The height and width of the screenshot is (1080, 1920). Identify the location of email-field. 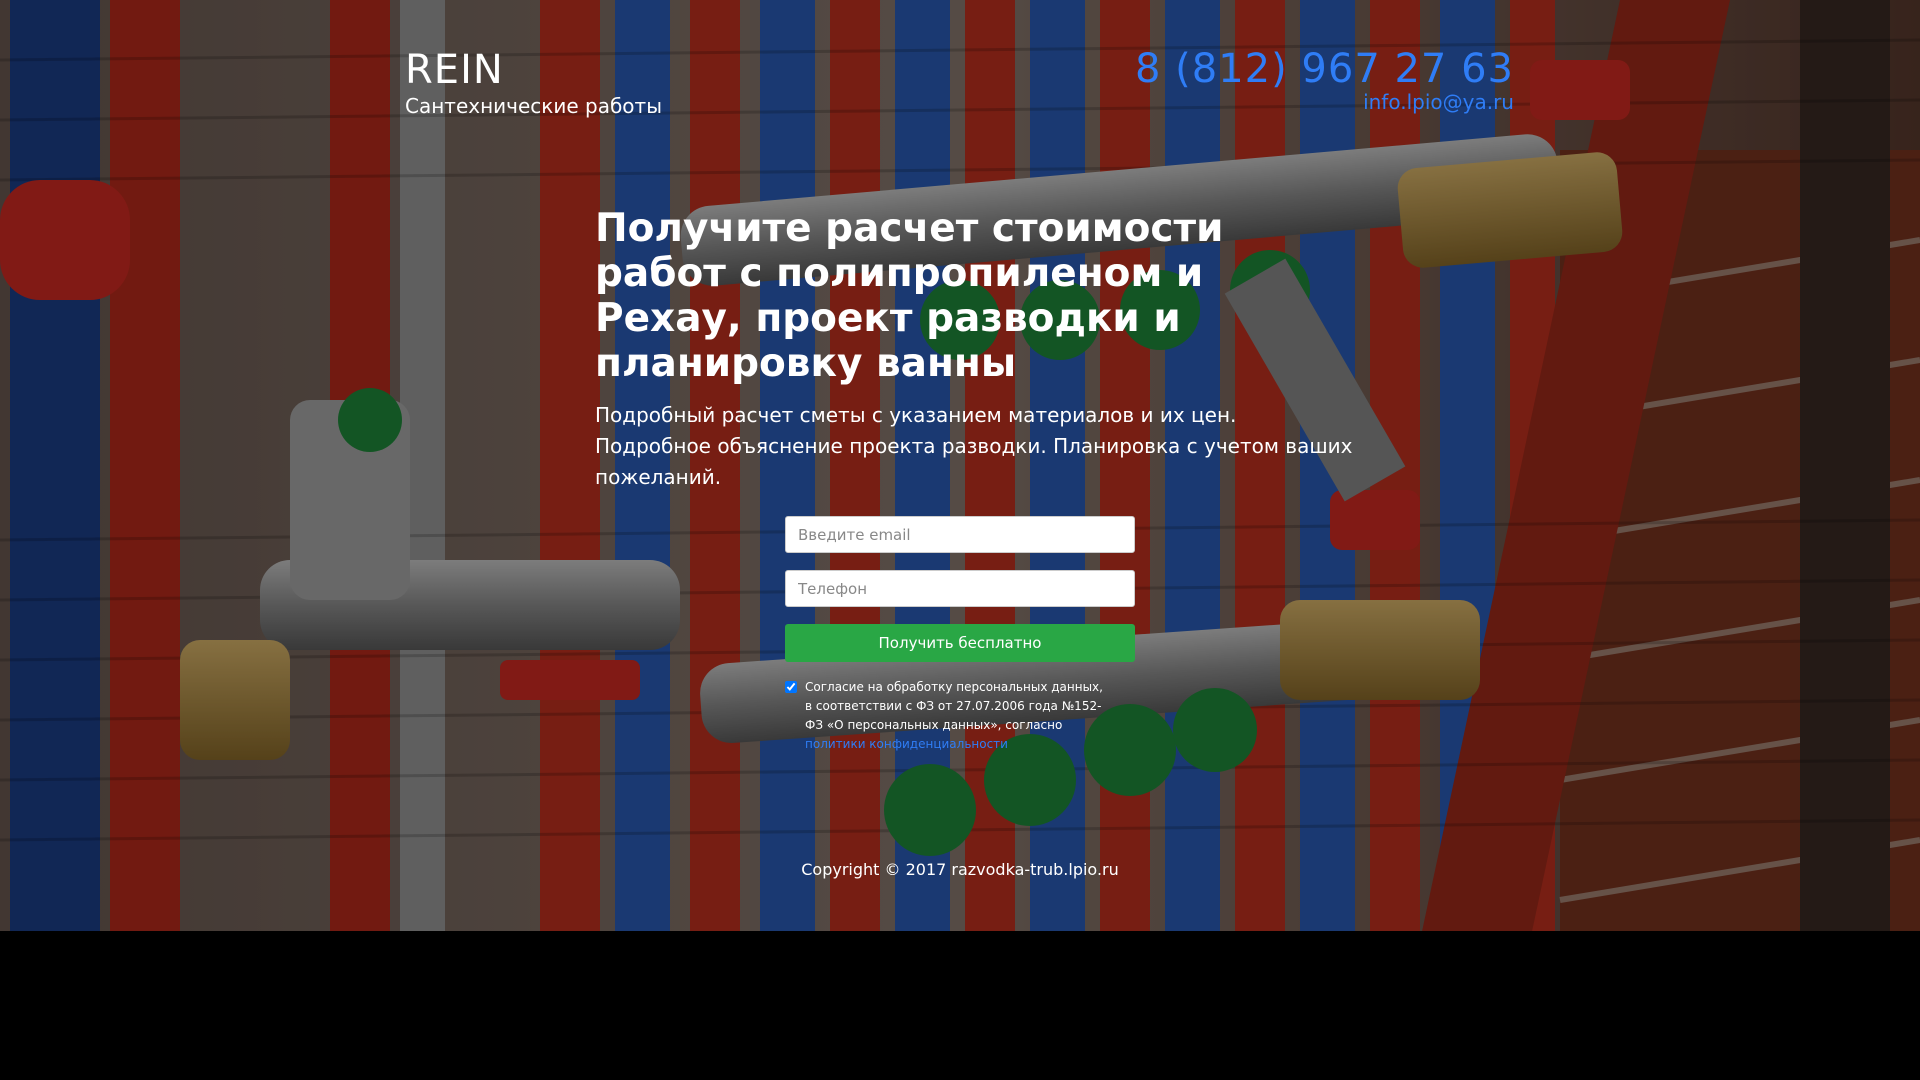
(960, 534).